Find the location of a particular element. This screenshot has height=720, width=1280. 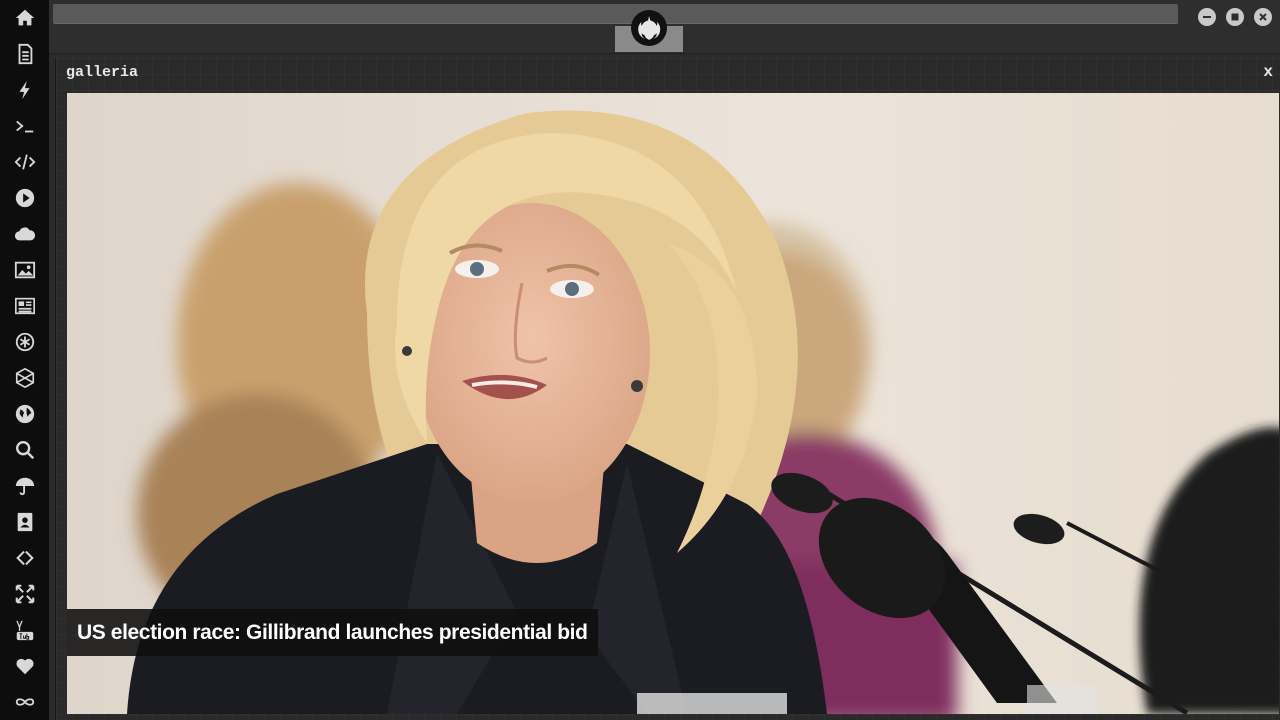

hexagon-icon is located at coordinates (24, 378).